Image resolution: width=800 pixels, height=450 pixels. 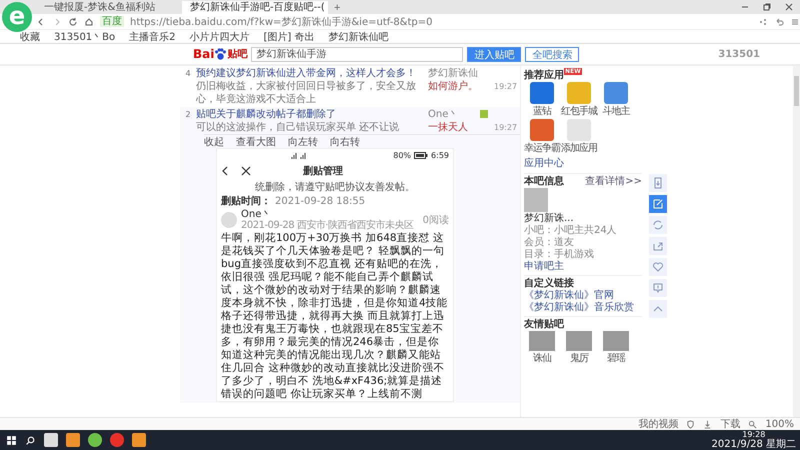 I want to click on phone-clock: 6:59, so click(x=440, y=155).